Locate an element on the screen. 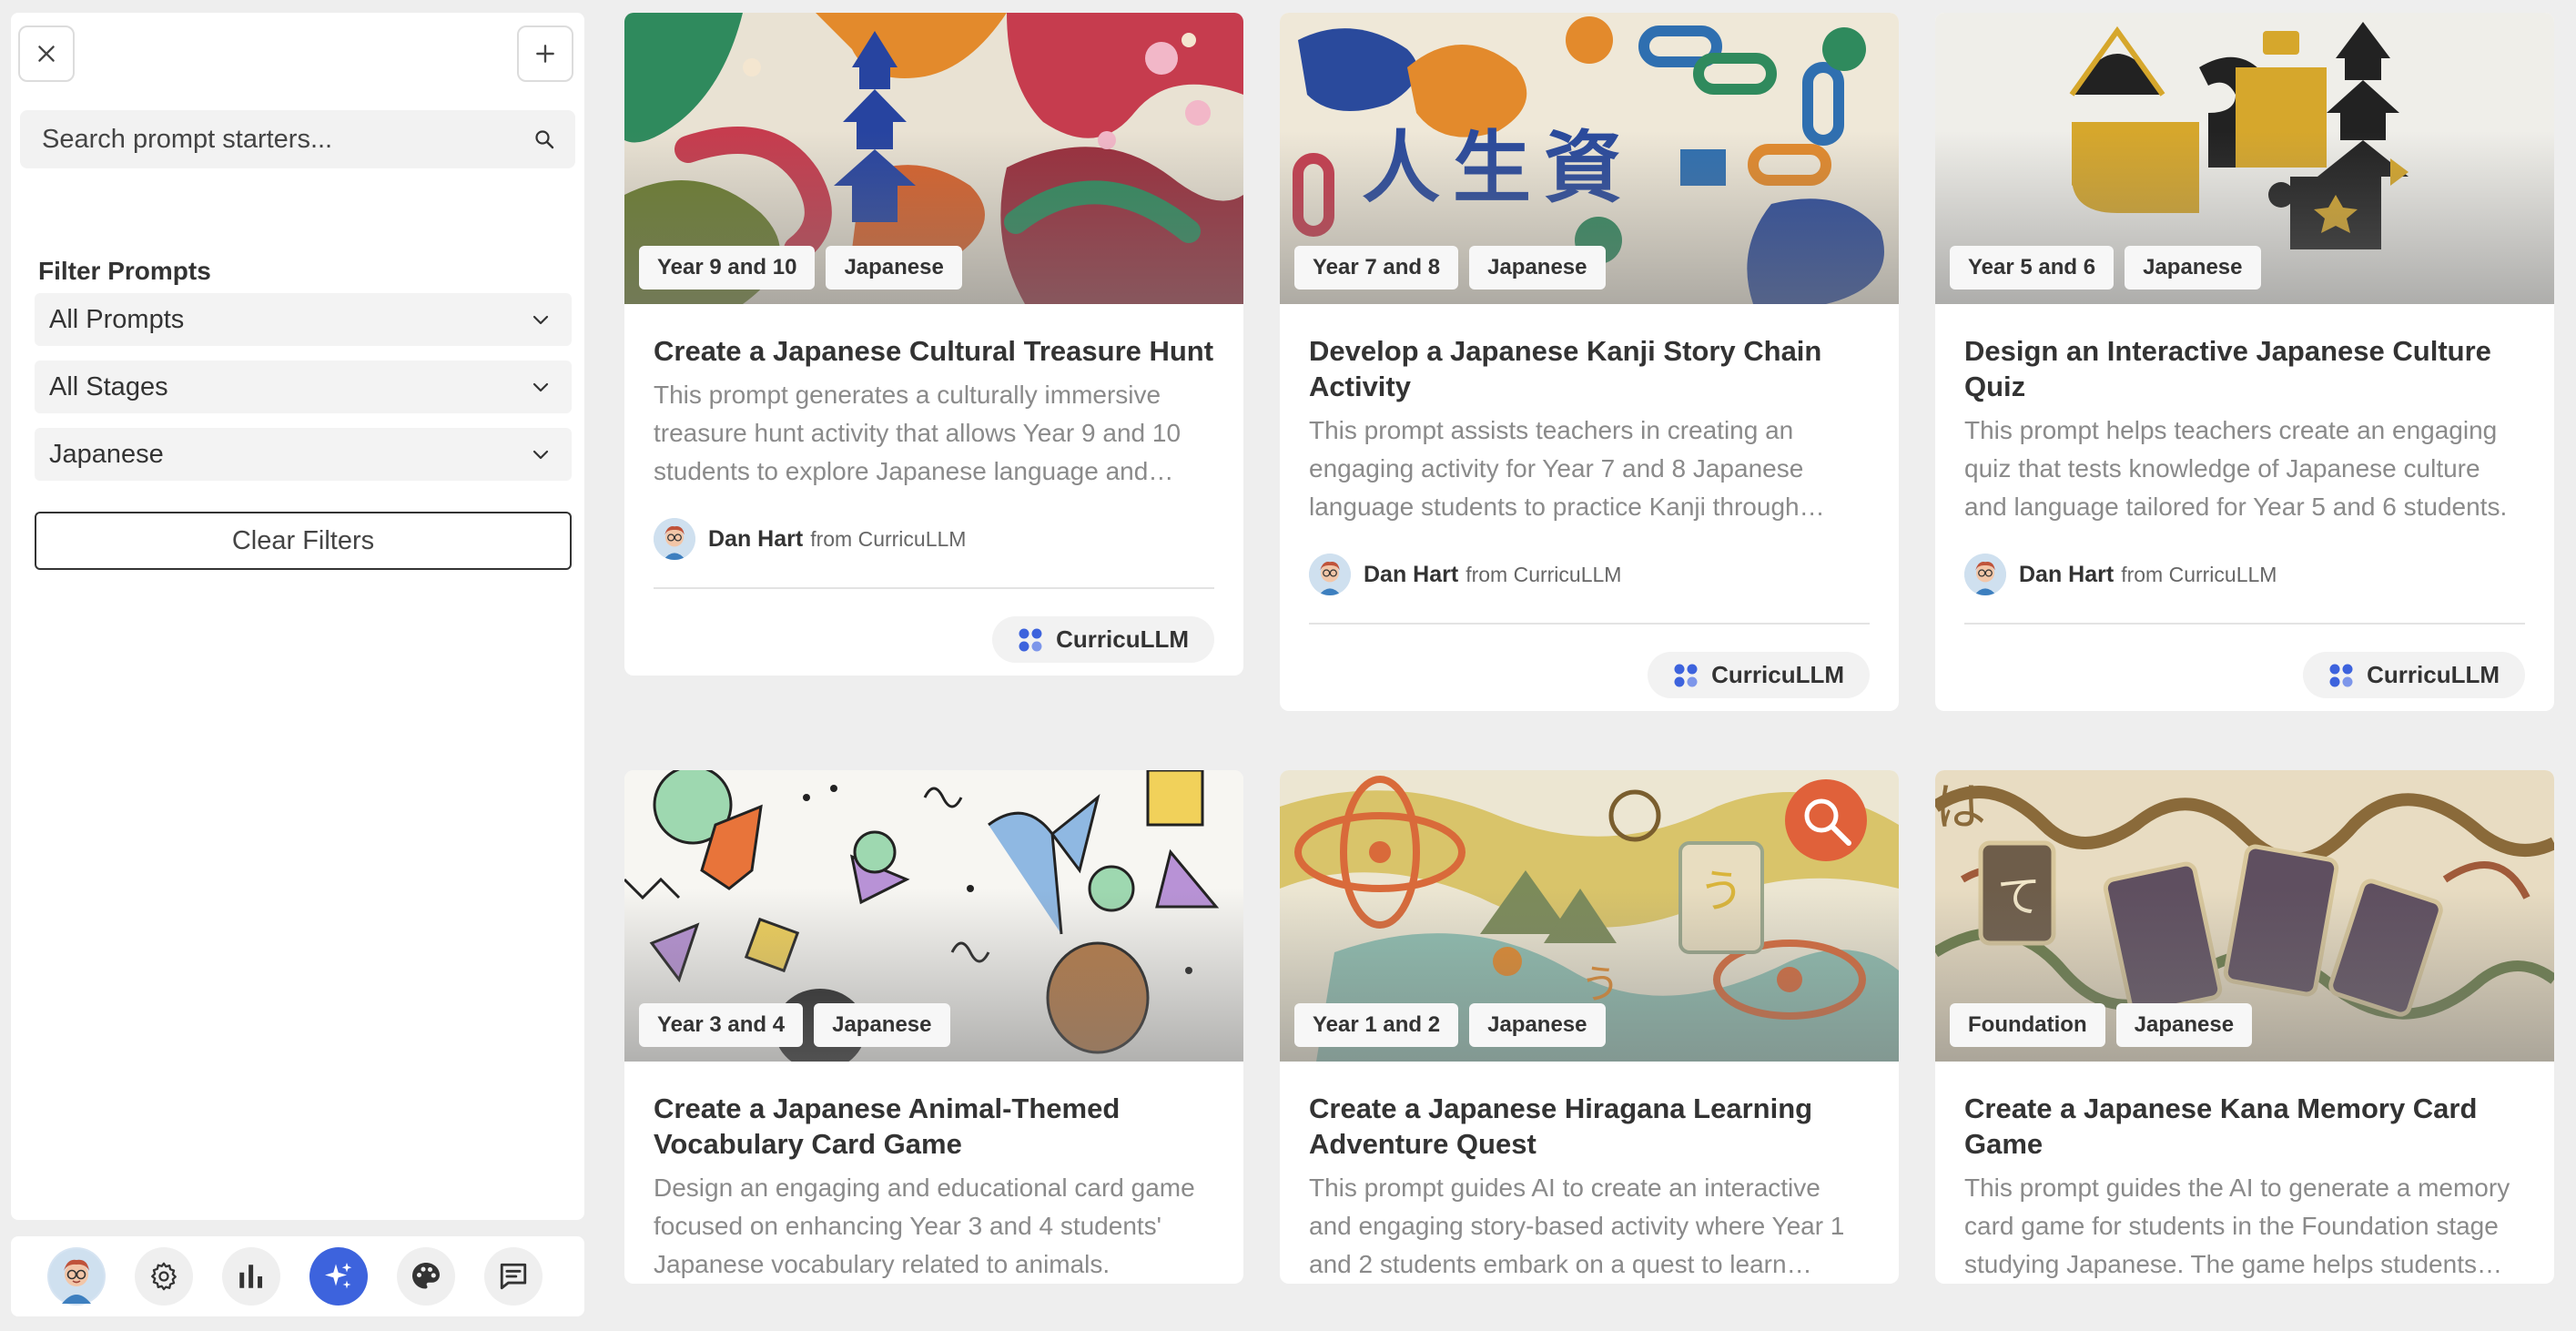 The height and width of the screenshot is (1331, 2576). add-prompt-button is located at coordinates (545, 53).